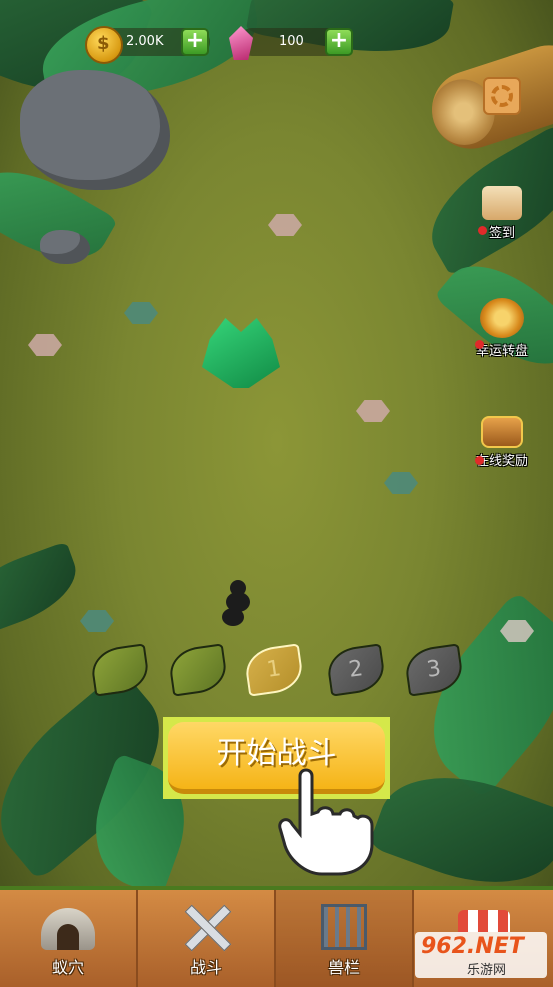 This screenshot has height=987, width=553. I want to click on lucky-wheel-button: 幸运转盘, so click(502, 328).